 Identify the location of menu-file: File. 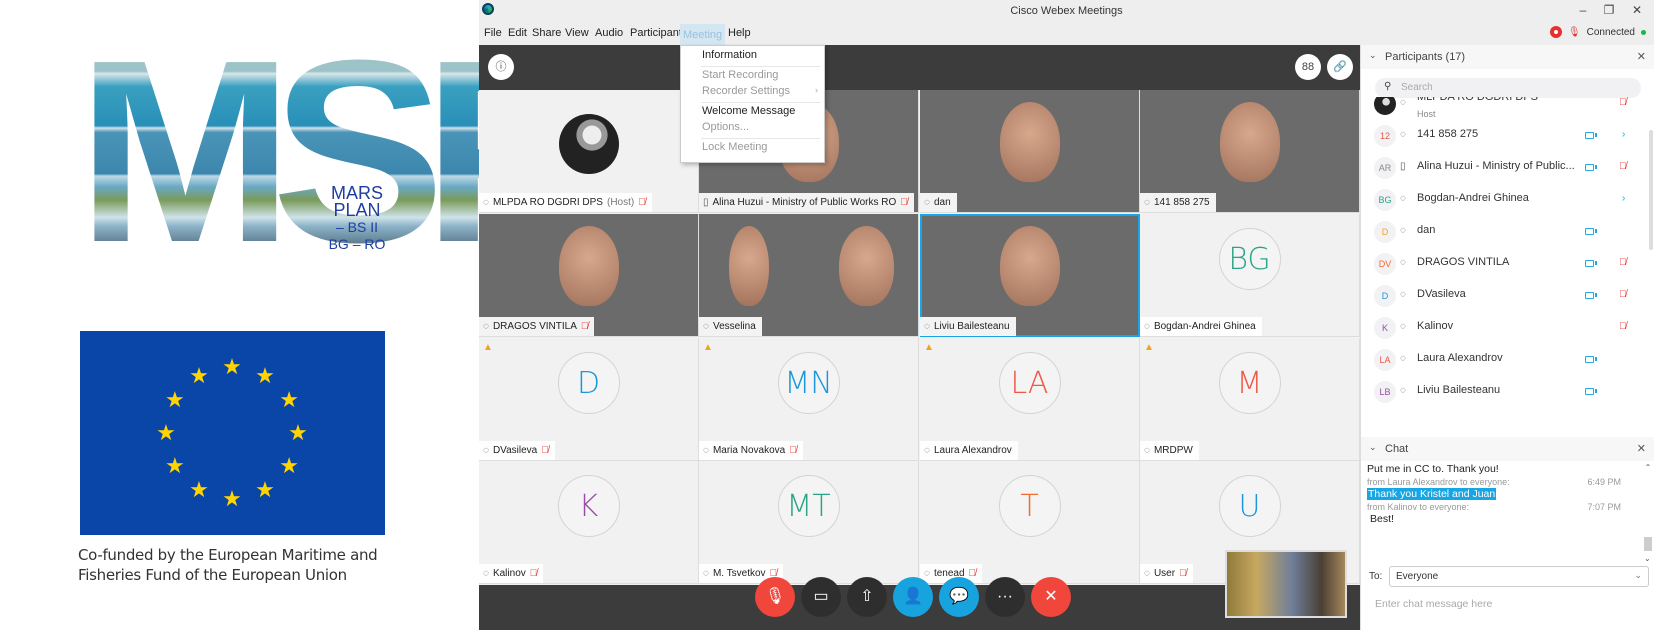
(493, 33).